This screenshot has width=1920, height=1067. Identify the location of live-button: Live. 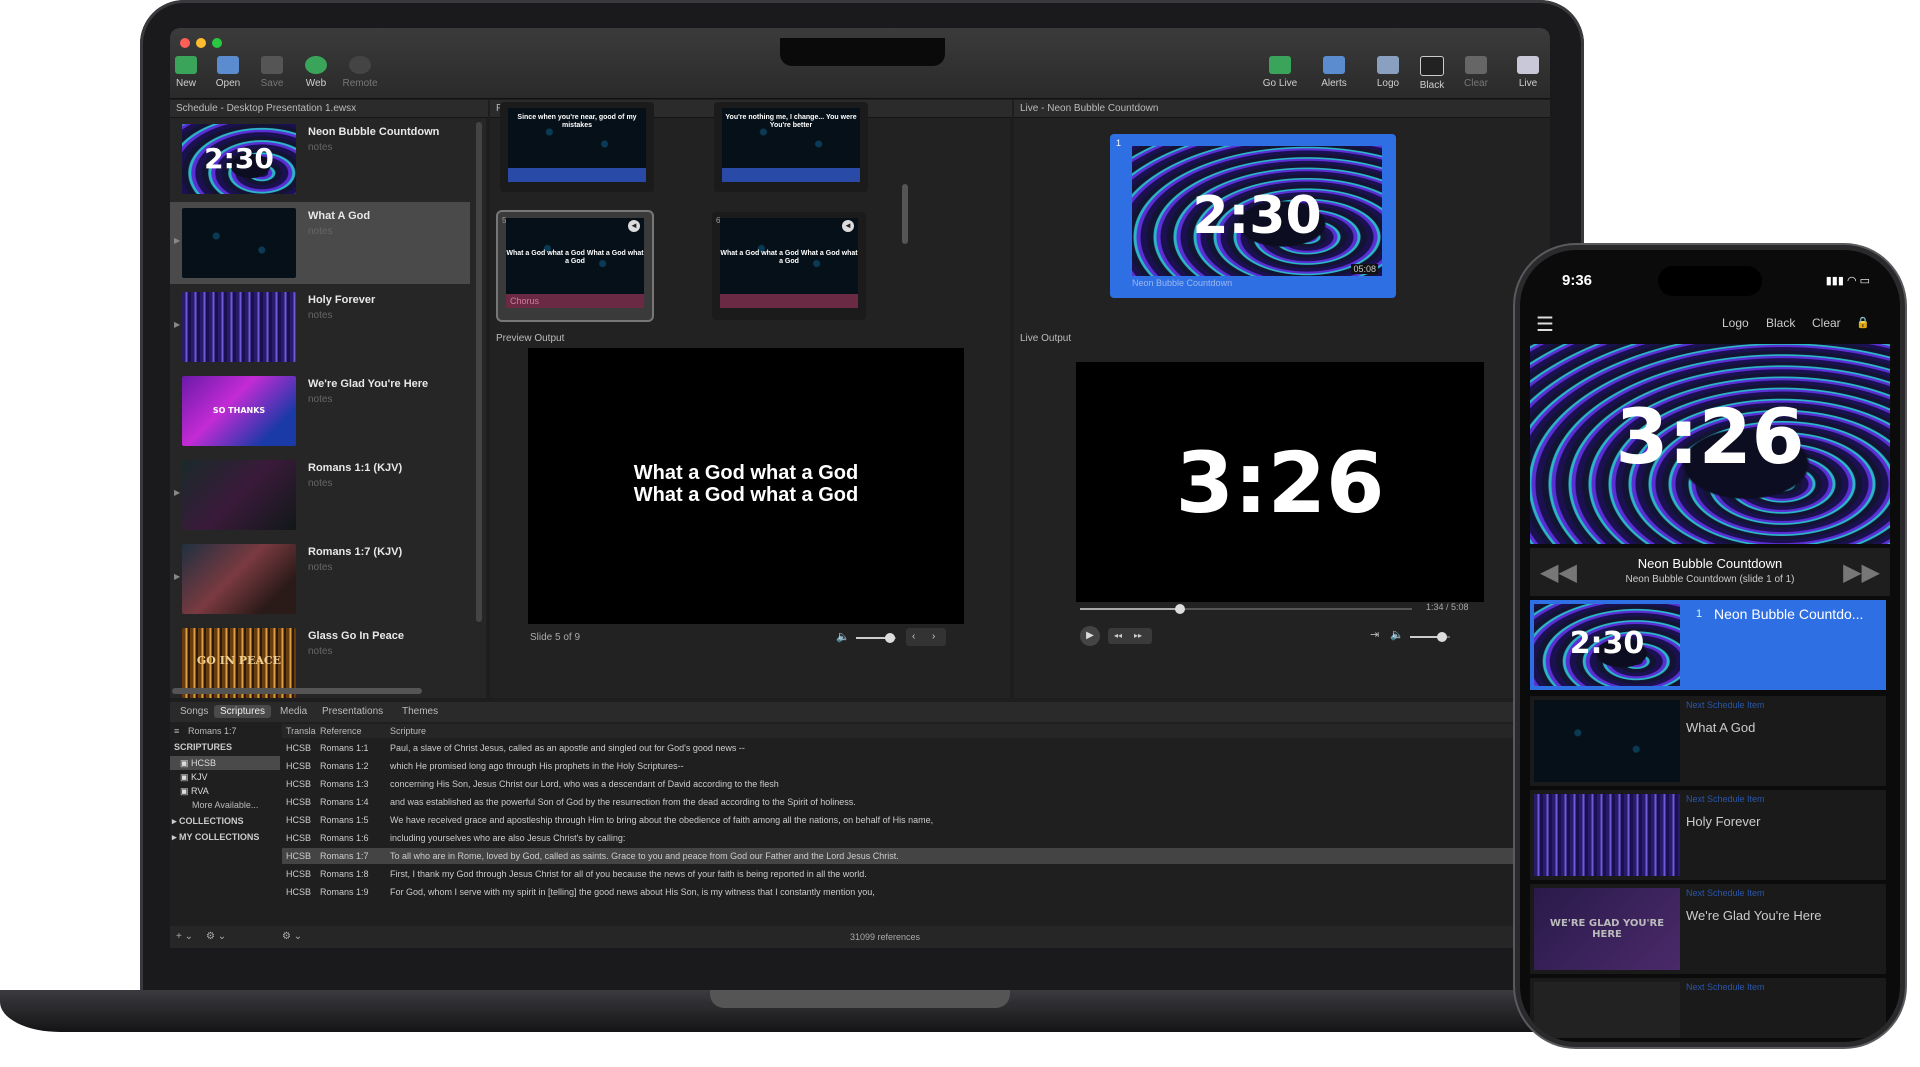
(1528, 72).